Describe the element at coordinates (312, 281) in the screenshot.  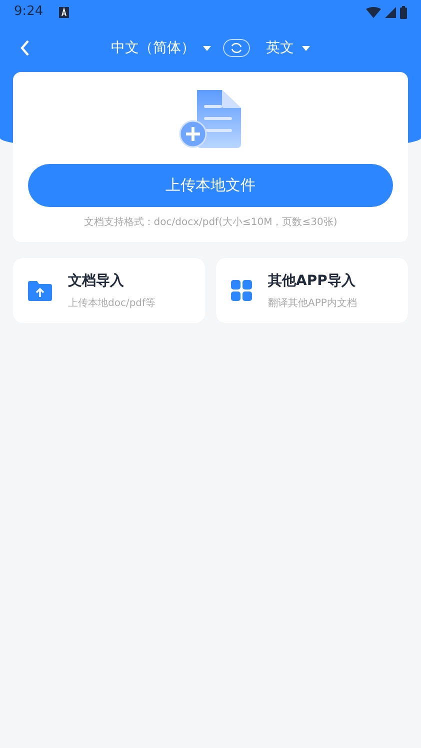
I see `option-title: 其他APP导入` at that location.